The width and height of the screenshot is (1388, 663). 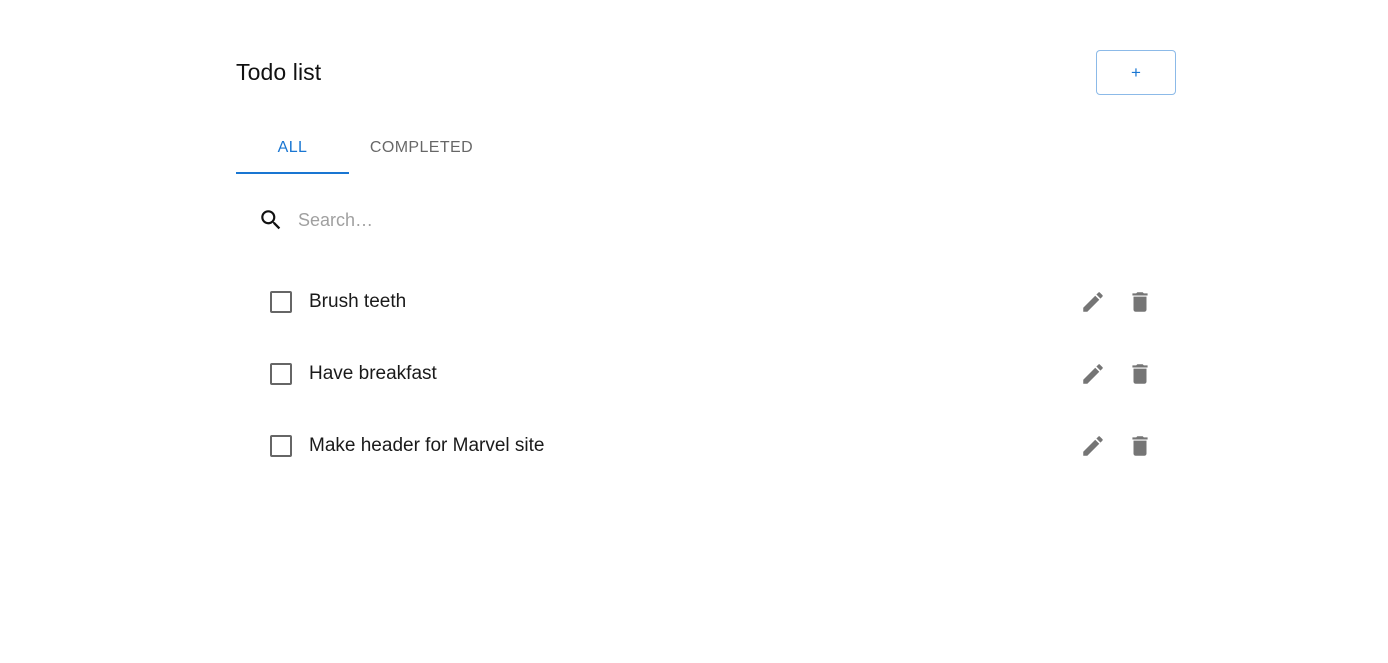 I want to click on search-bar, so click(x=717, y=220).